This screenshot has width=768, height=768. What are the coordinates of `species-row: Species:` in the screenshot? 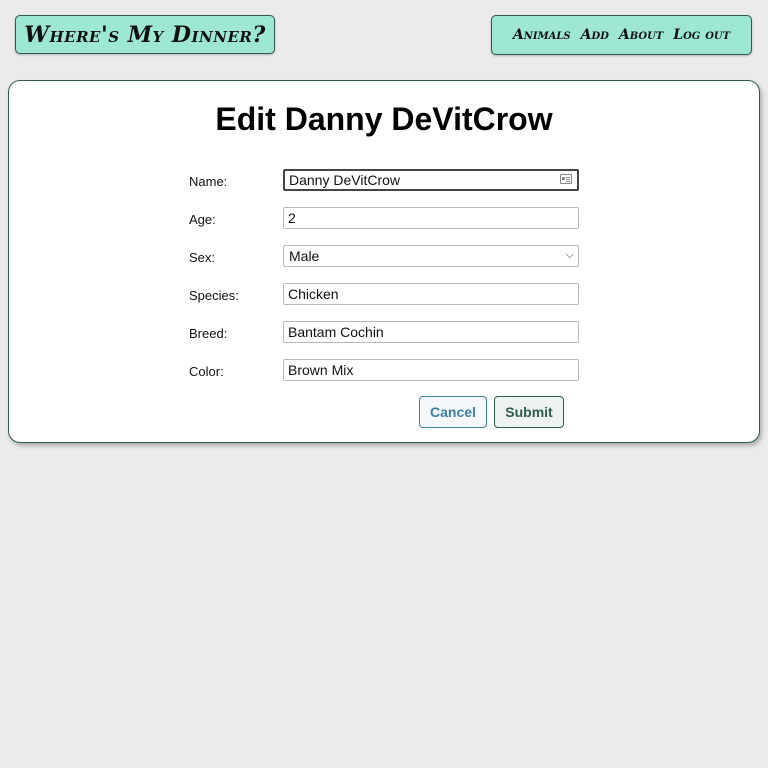 It's located at (384, 294).